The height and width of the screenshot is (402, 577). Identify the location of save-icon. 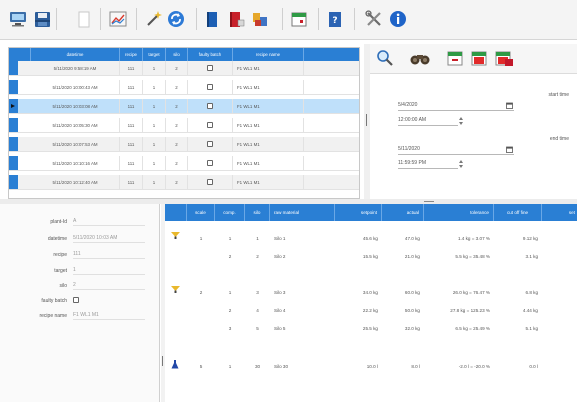
(42, 19).